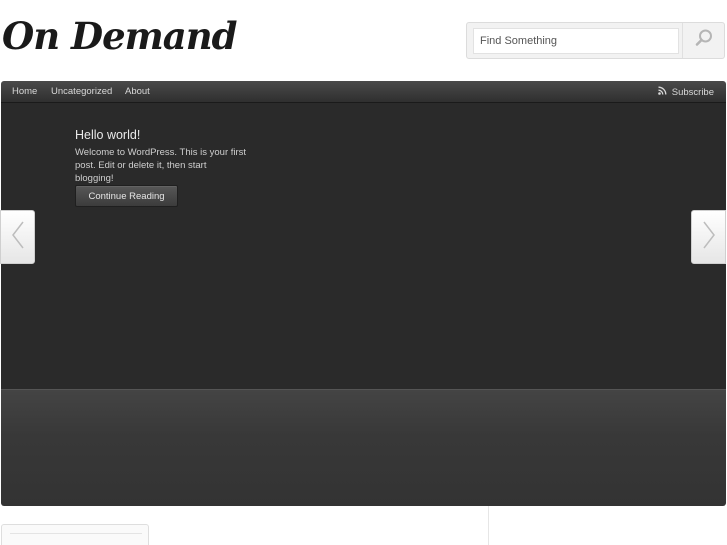 This screenshot has height=545, width=727. I want to click on search-icon, so click(704, 40).